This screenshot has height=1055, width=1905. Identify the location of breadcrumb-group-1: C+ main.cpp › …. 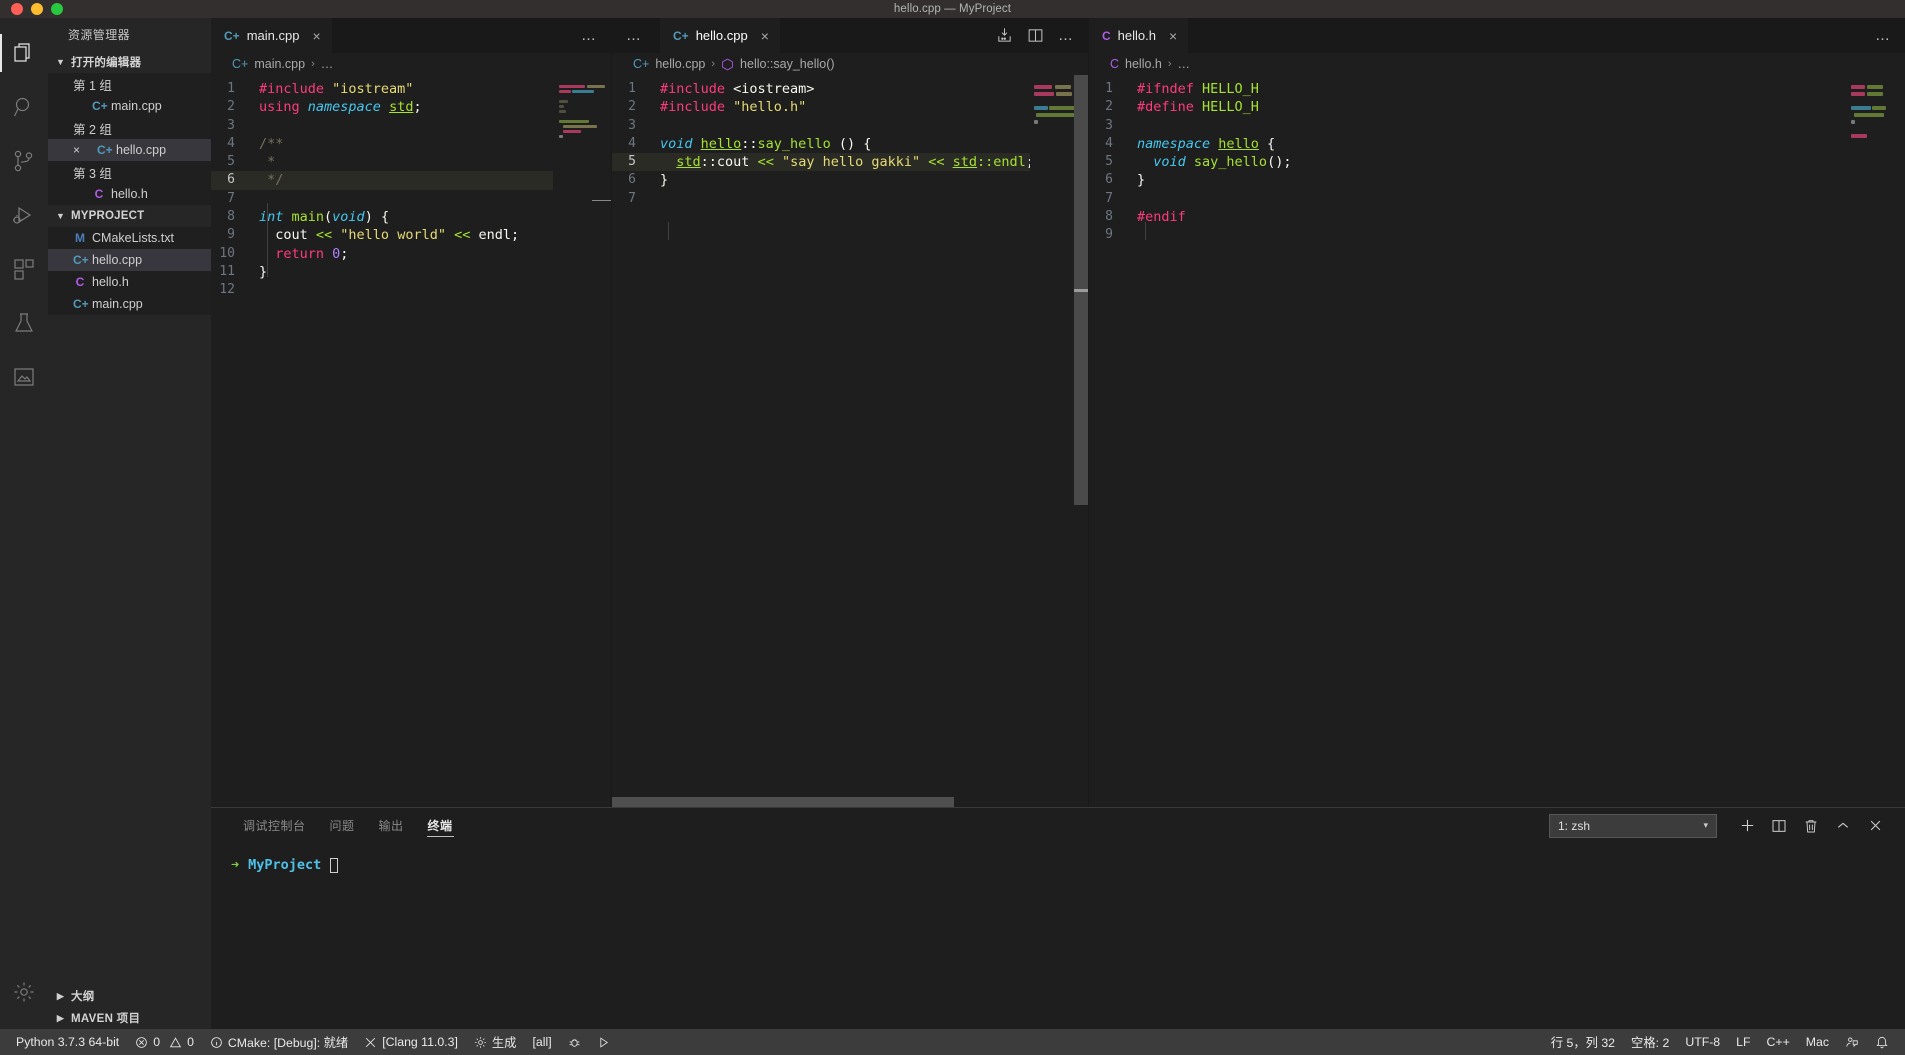
(411, 64).